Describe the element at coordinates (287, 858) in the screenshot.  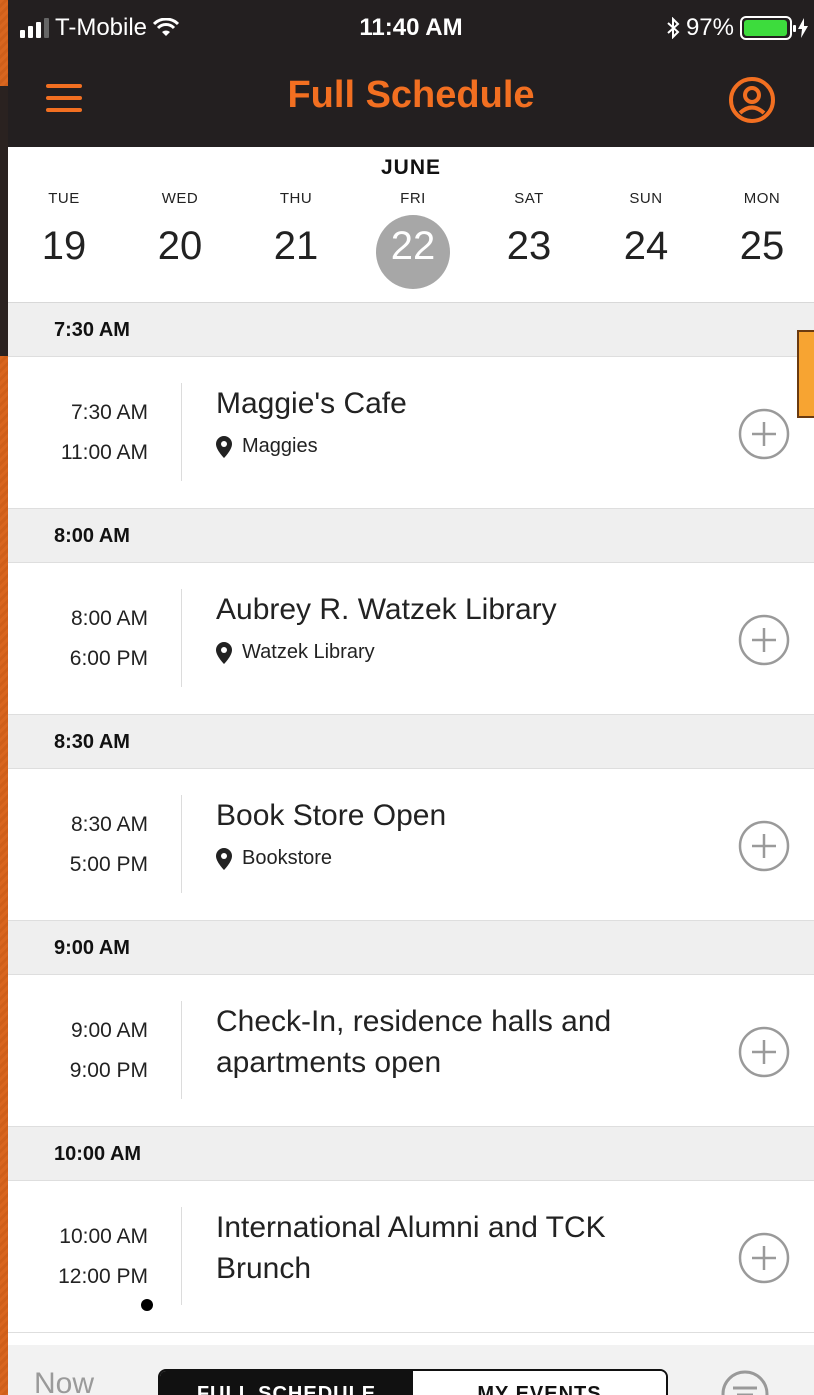
I see `event-location-label: Bookstore` at that location.